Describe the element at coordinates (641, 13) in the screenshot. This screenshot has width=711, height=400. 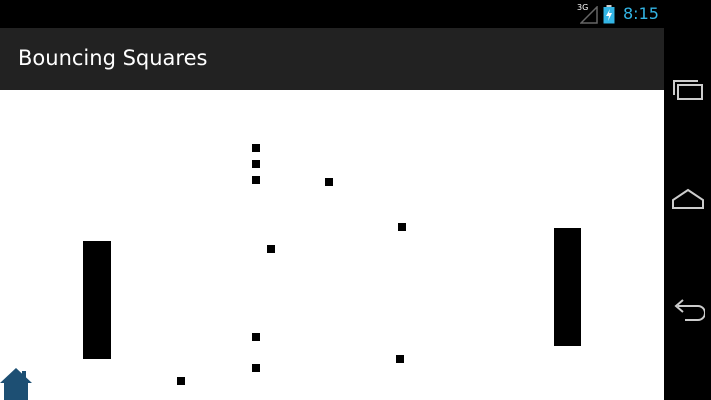
I see `status-time: 8:15` at that location.